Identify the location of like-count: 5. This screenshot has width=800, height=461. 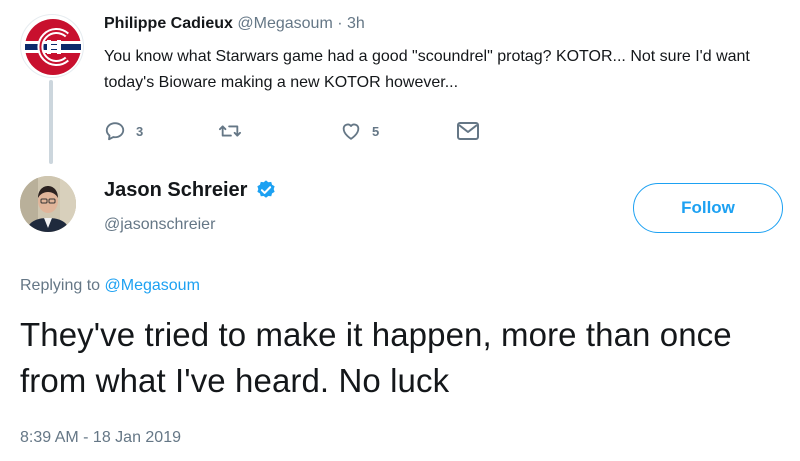
(376, 131).